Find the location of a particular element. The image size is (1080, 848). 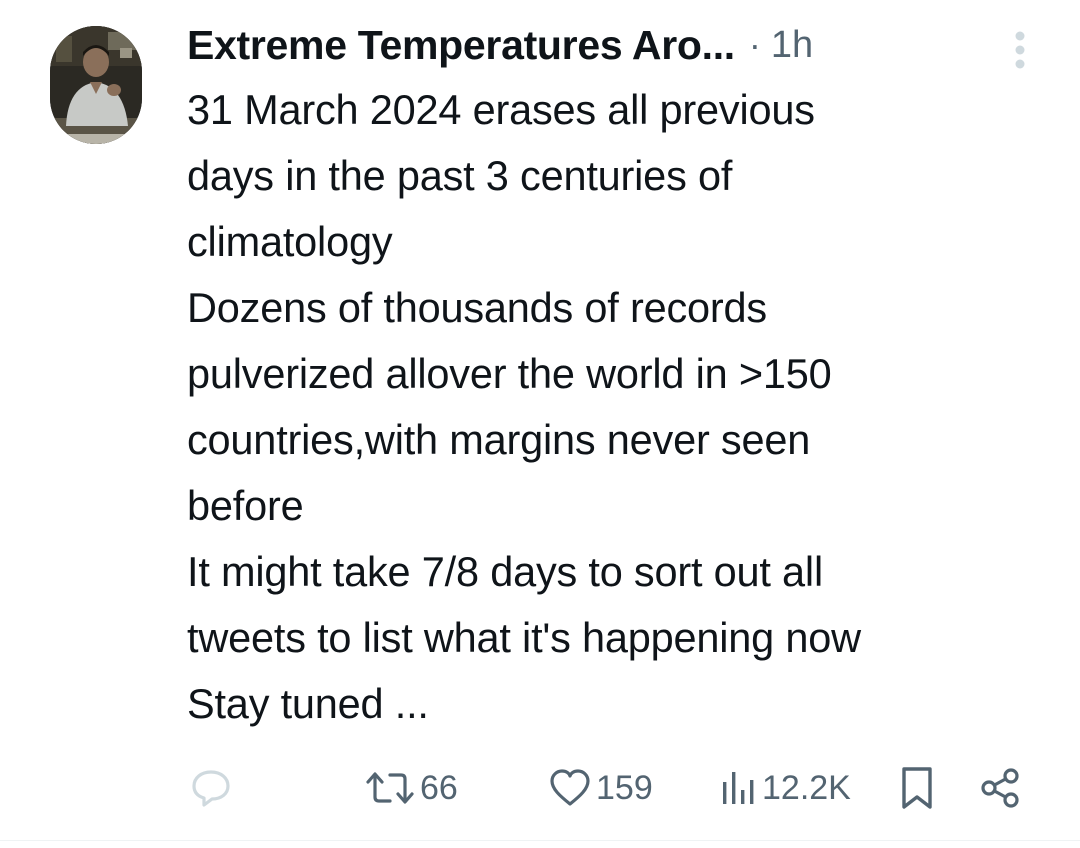

views-count: 12.2K is located at coordinates (806, 787).